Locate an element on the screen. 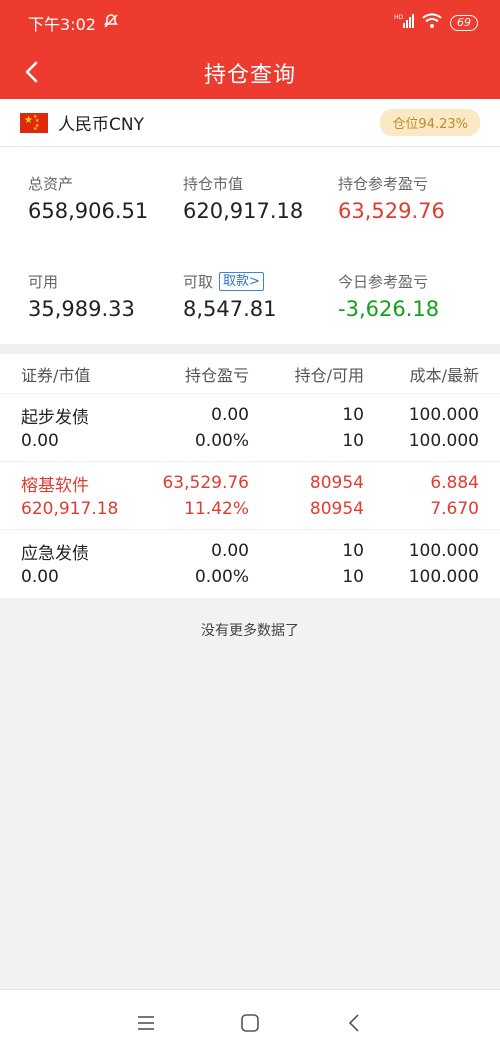 Image resolution: width=500 pixels, height=1055 pixels. available-label: 可用 is located at coordinates (43, 281).